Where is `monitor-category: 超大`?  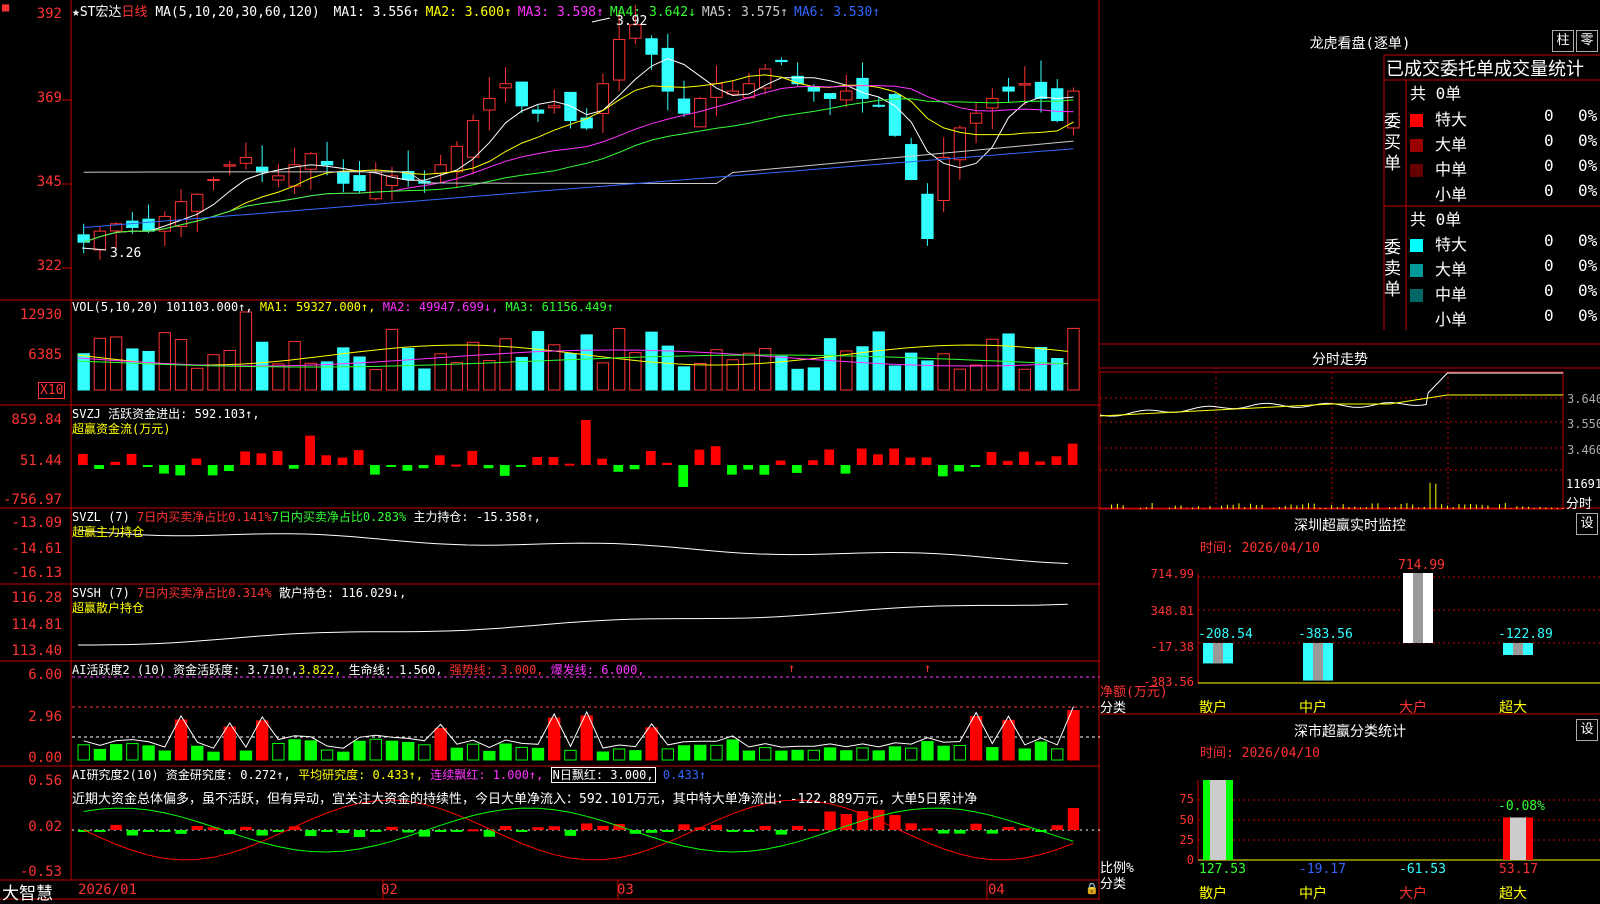 monitor-category: 超大 is located at coordinates (1513, 708).